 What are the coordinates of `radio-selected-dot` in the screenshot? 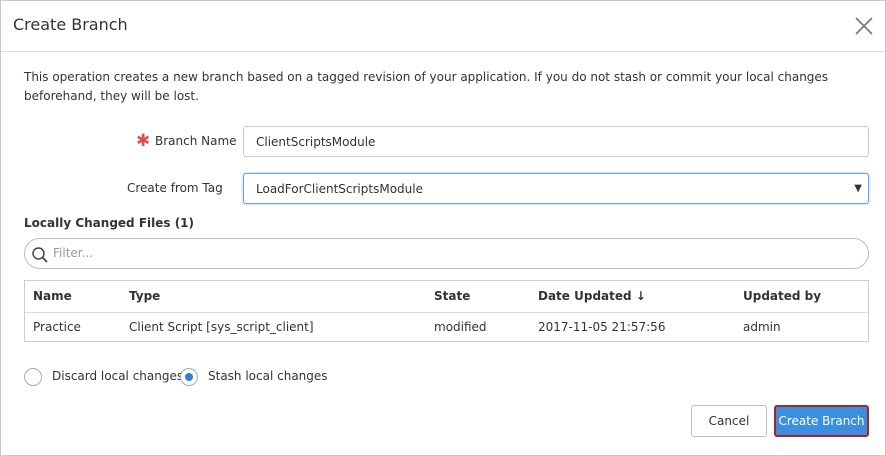 It's located at (189, 377).